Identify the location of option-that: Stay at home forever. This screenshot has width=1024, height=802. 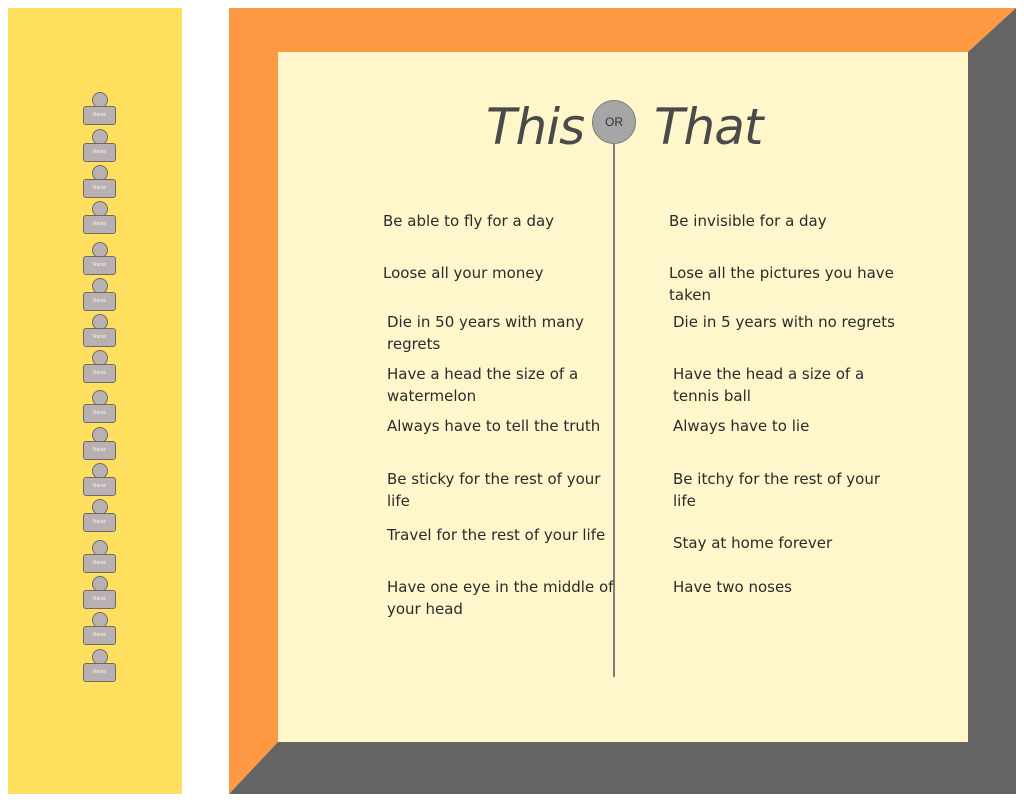
(753, 543).